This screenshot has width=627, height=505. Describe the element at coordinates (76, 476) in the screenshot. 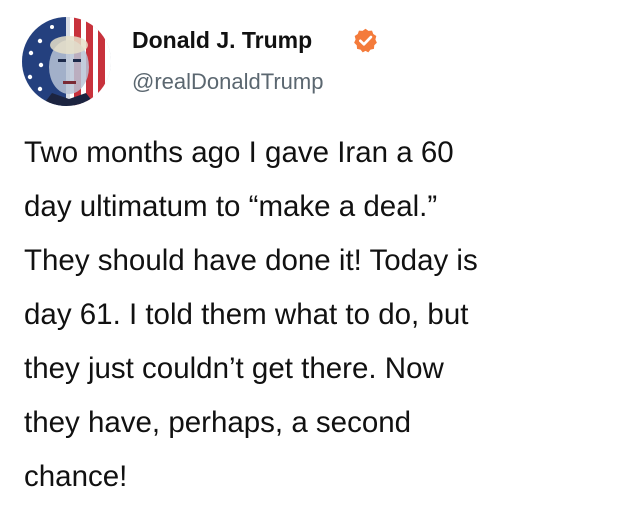

I see `post-text-line: chance!` at that location.